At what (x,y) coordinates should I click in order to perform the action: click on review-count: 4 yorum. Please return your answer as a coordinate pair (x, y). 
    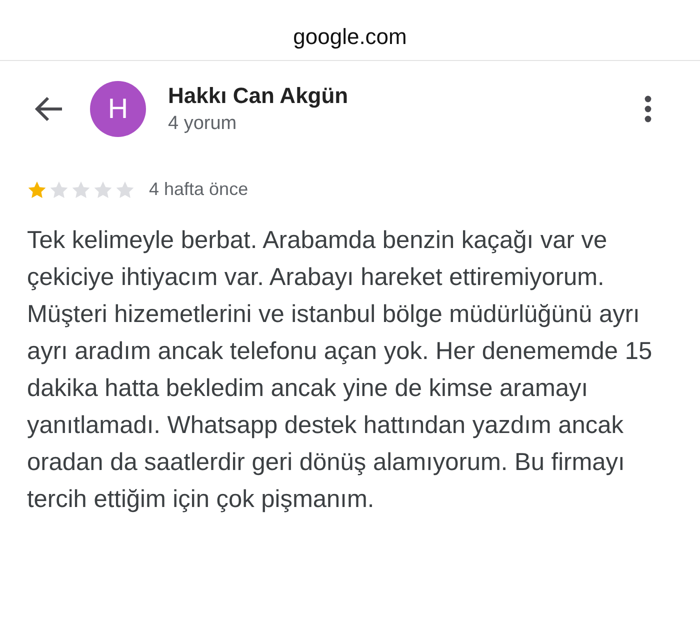
    Looking at the image, I should click on (203, 124).